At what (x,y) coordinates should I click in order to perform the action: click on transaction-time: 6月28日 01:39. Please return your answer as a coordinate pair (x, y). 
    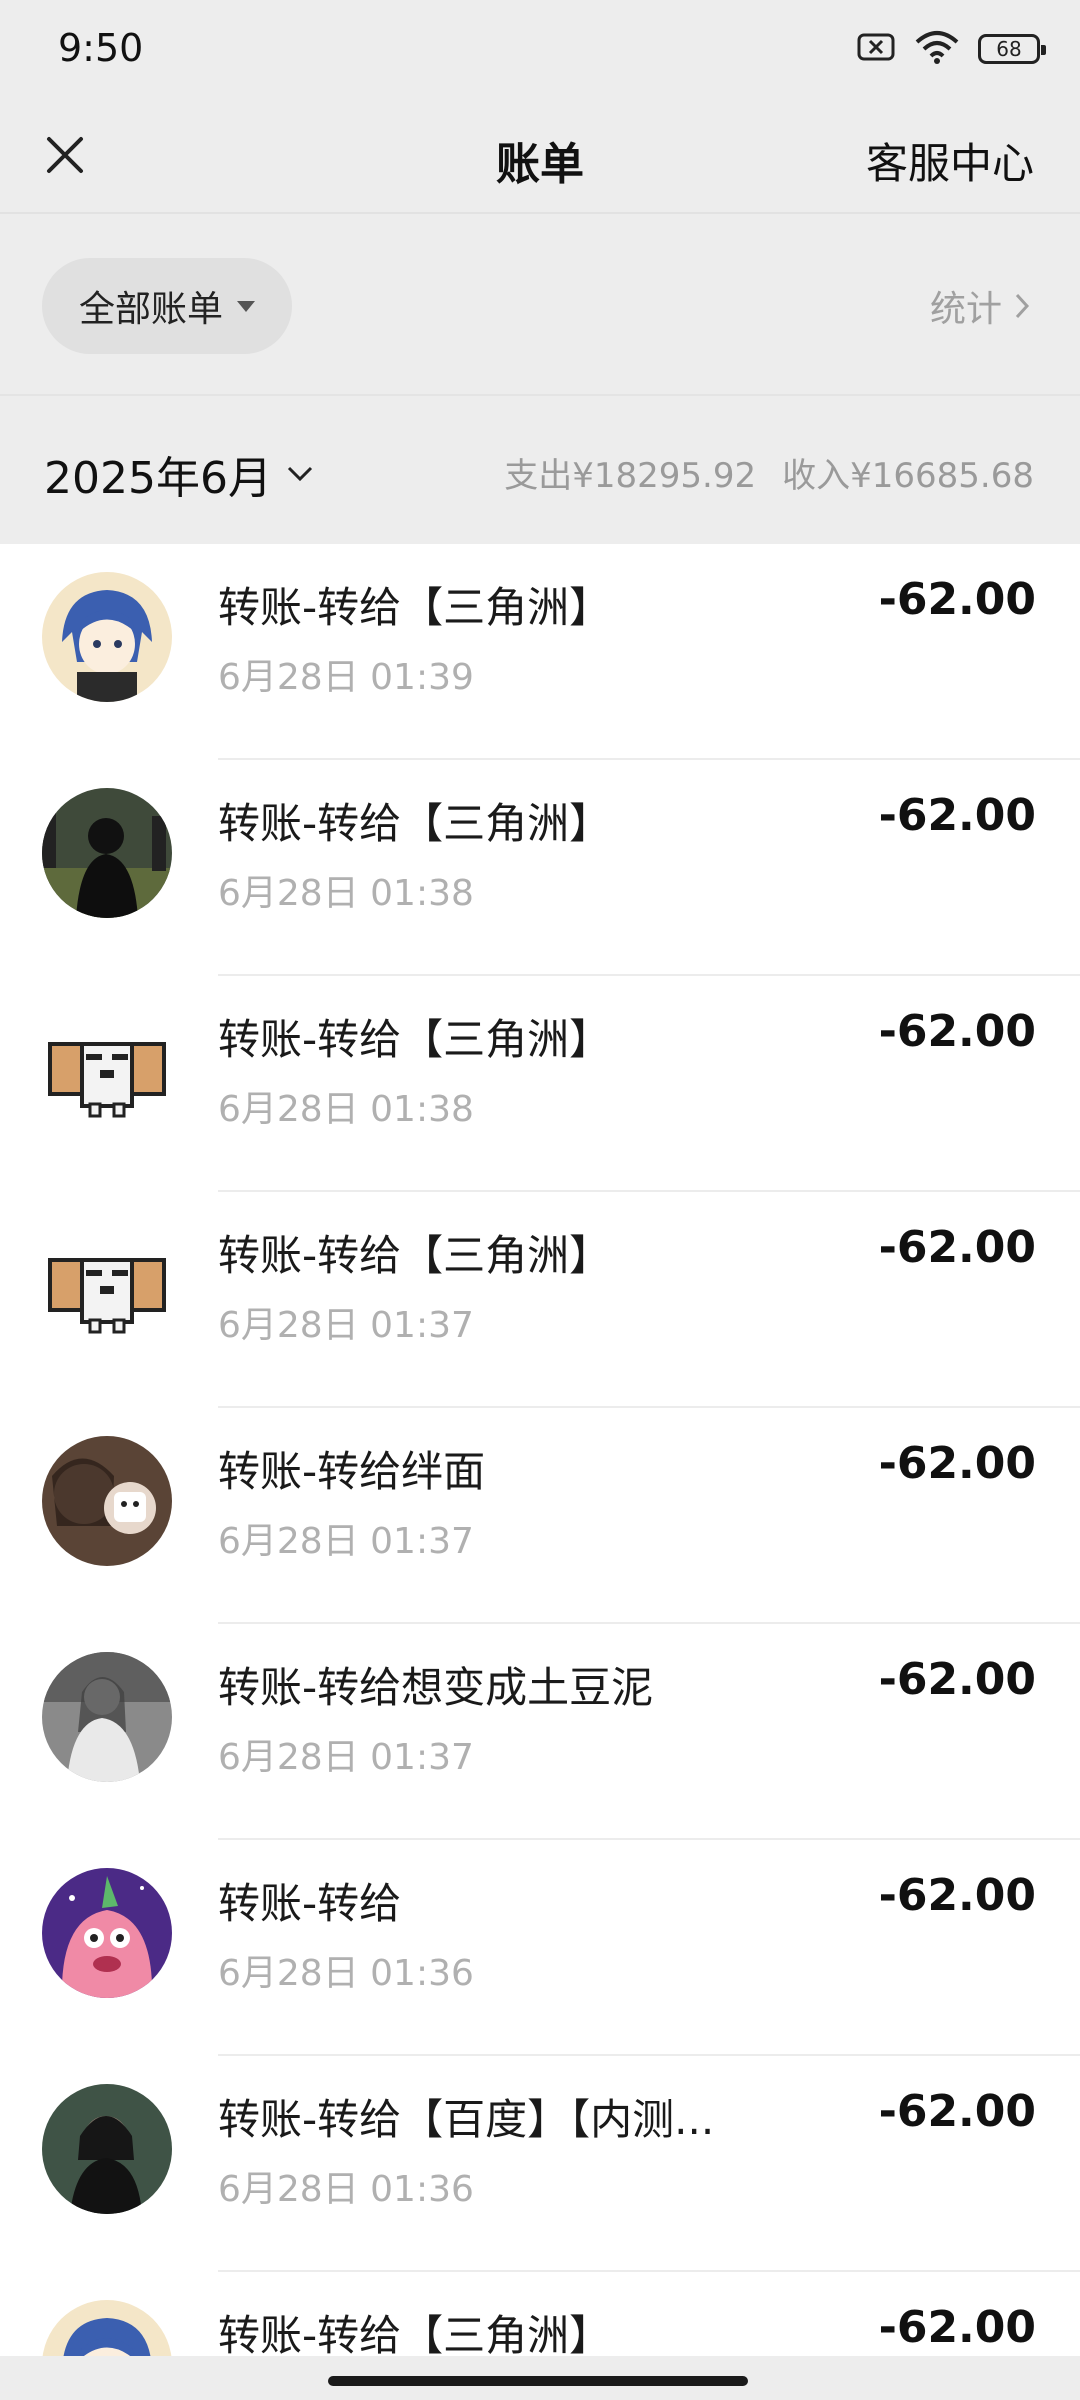
    Looking at the image, I should click on (346, 677).